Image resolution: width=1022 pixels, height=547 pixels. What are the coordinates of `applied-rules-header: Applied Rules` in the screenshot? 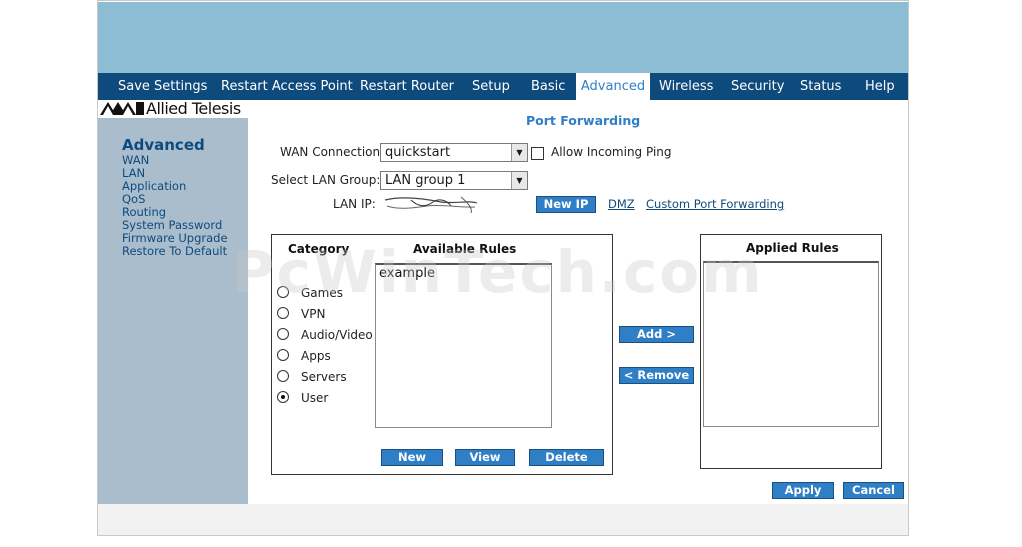 It's located at (792, 248).